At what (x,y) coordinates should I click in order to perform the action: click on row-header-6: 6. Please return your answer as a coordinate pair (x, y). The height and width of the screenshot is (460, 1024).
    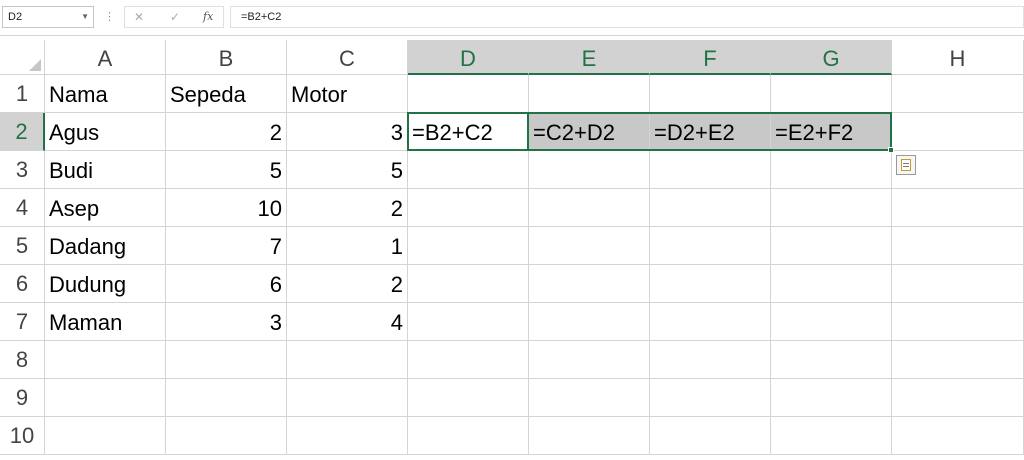
    Looking at the image, I should click on (22, 284).